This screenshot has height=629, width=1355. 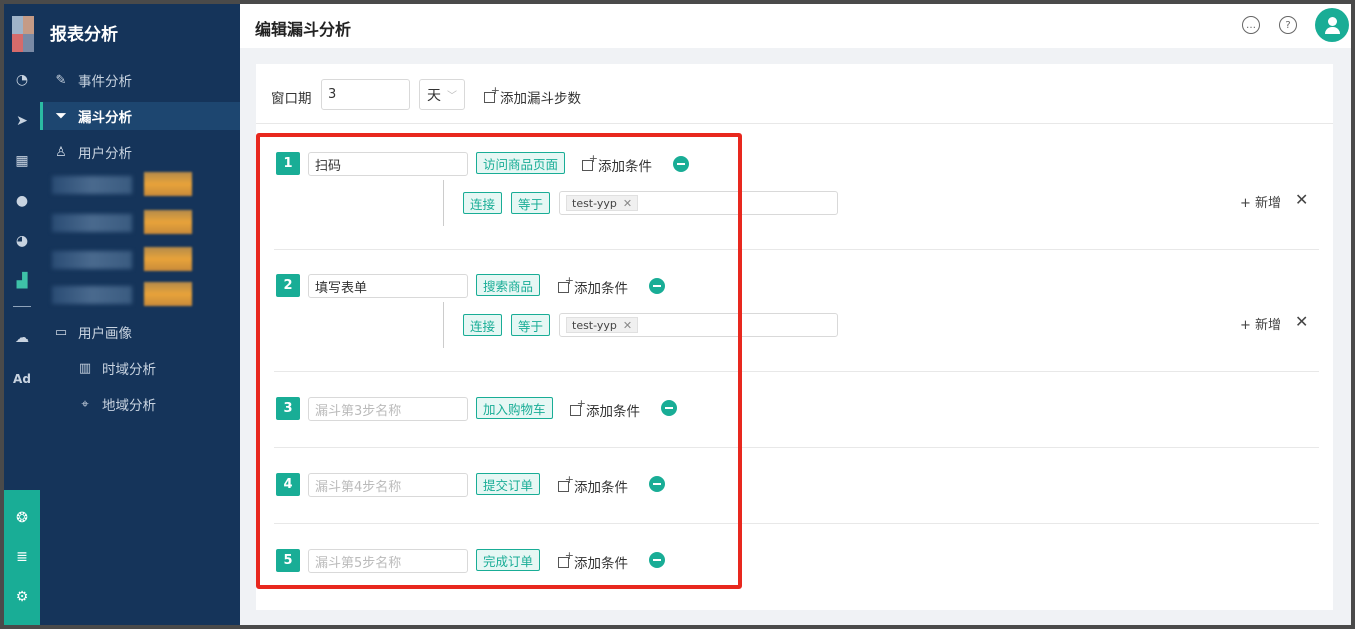 I want to click on menu-item-label: 用户画像, so click(x=105, y=334).